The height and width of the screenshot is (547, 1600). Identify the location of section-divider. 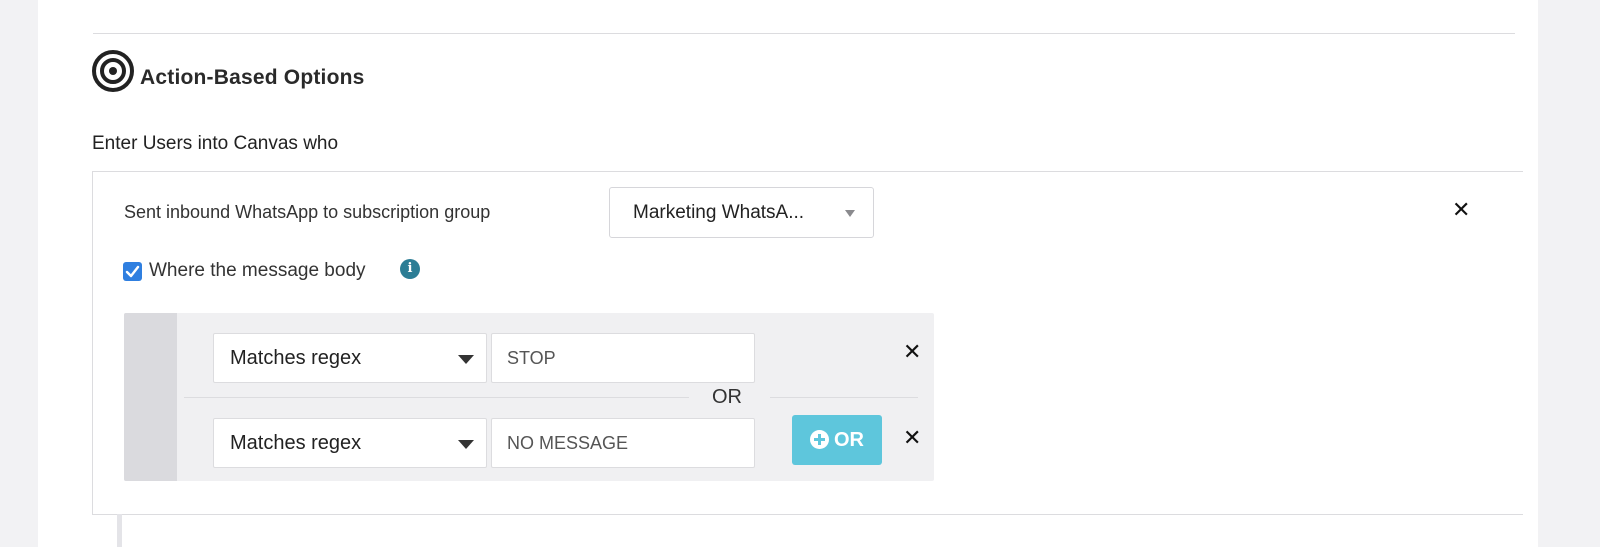
(804, 33).